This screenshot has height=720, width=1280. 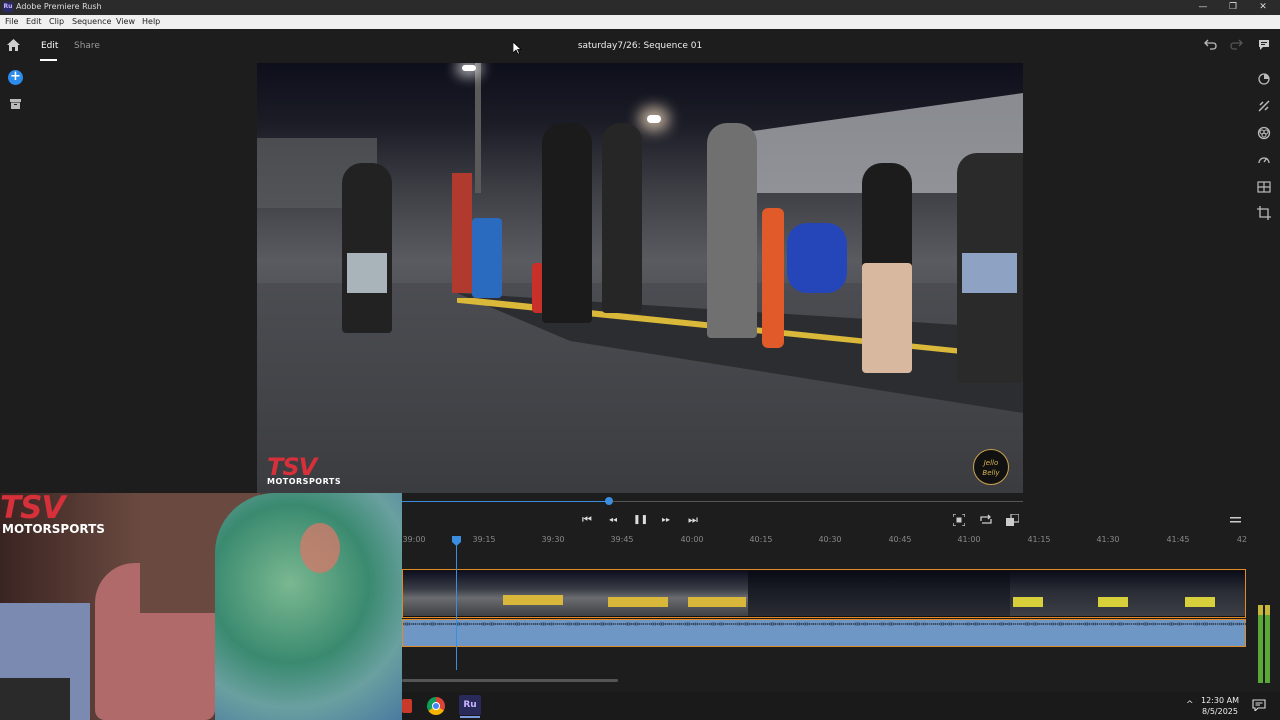 What do you see at coordinates (553, 539) in the screenshot?
I see `tick-label: 39:30` at bounding box center [553, 539].